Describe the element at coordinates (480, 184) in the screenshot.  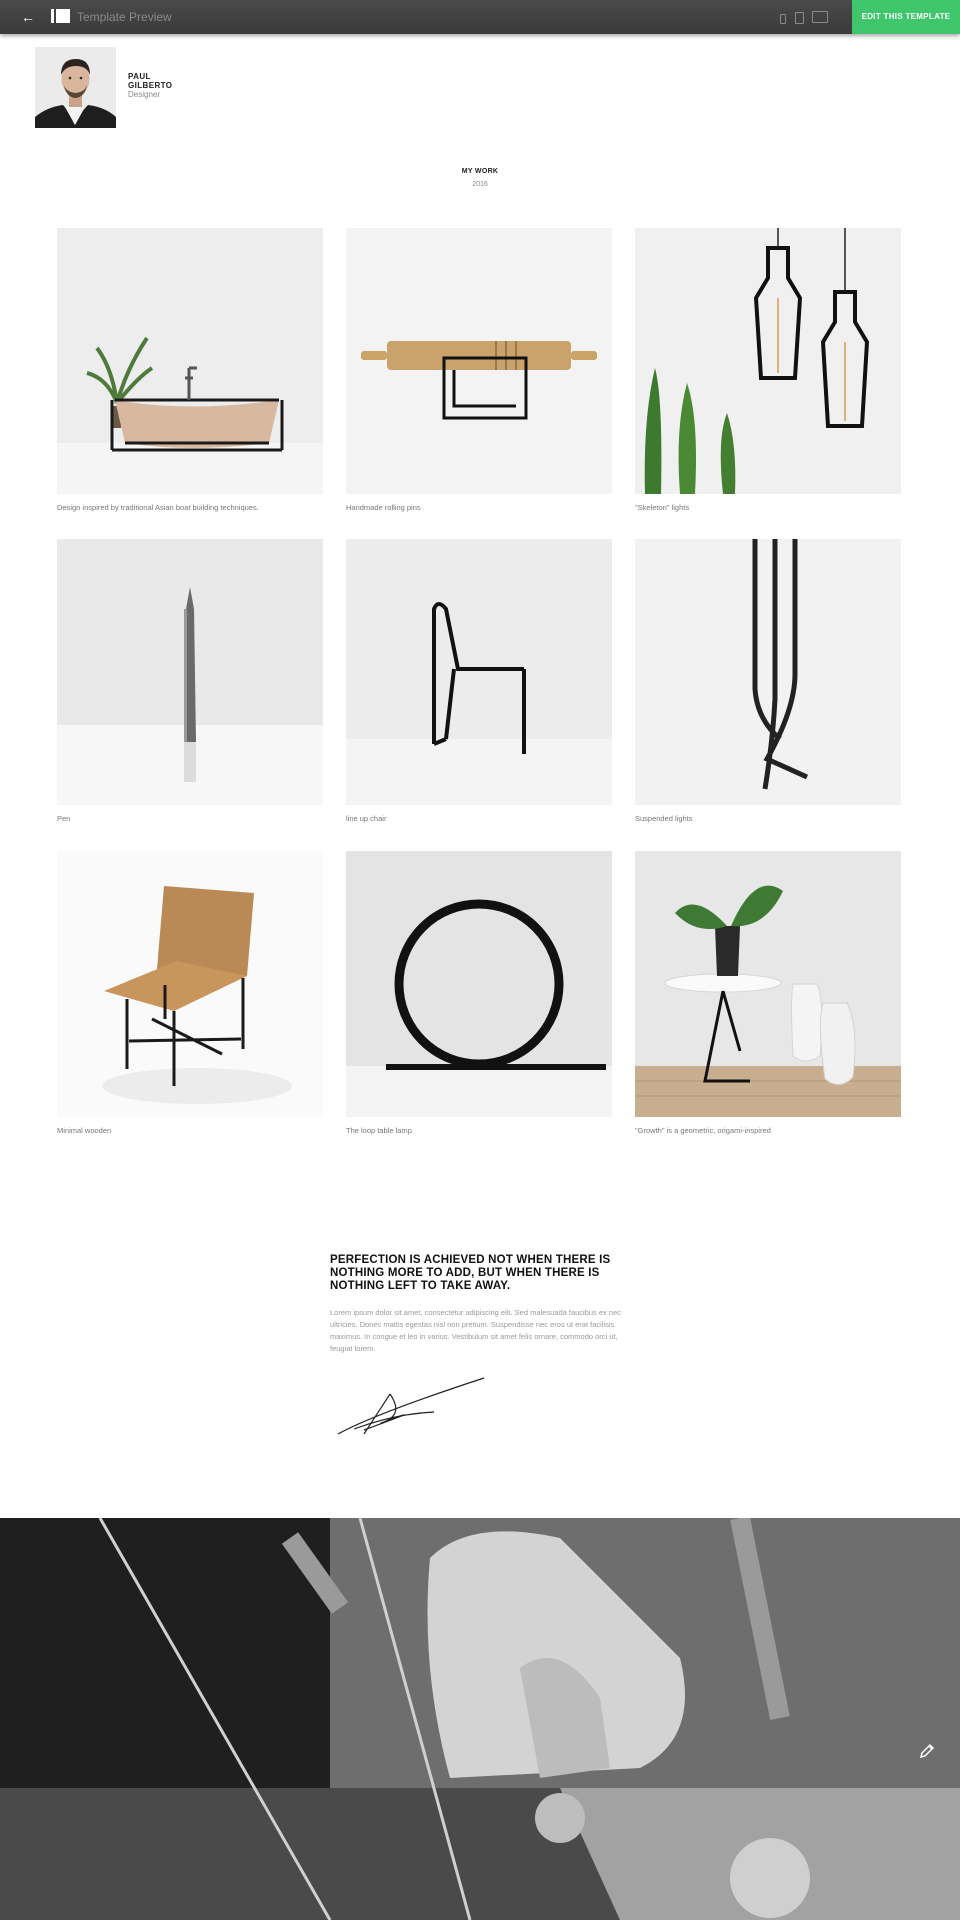
I see `section-year: 2016` at that location.